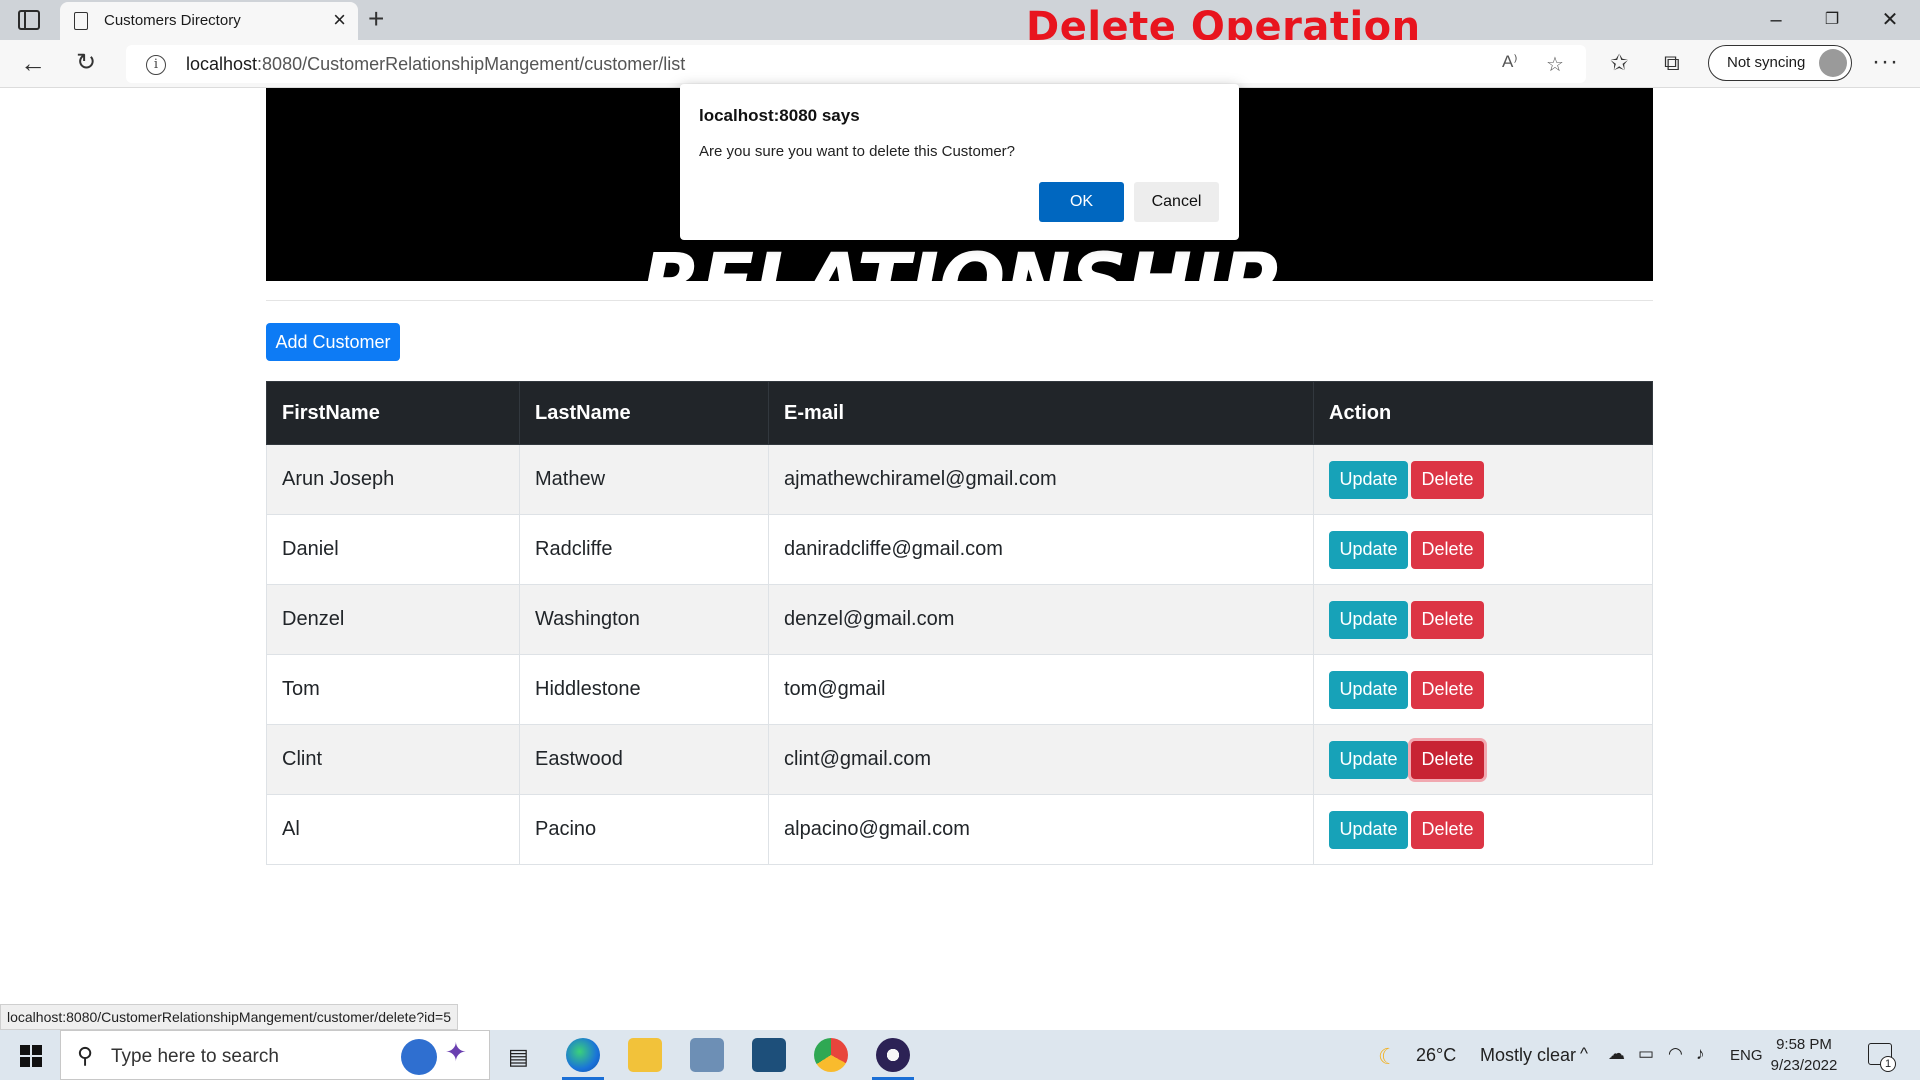 The width and height of the screenshot is (1920, 1080). Describe the element at coordinates (1832, 20) in the screenshot. I see `restore-icon: ❐` at that location.